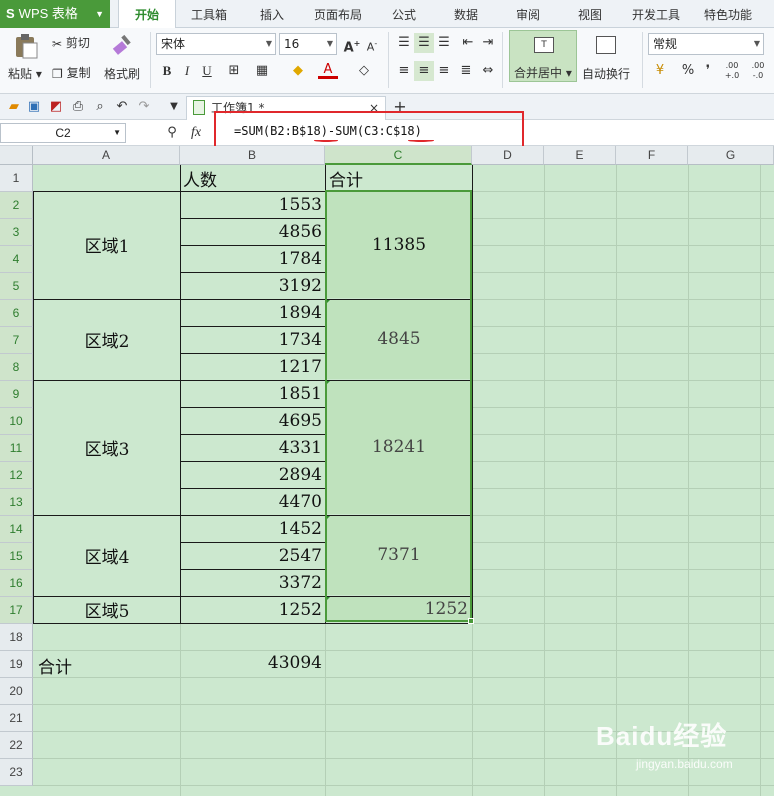  Describe the element at coordinates (404, 43) in the screenshot. I see `align-top-icon: ☰` at that location.